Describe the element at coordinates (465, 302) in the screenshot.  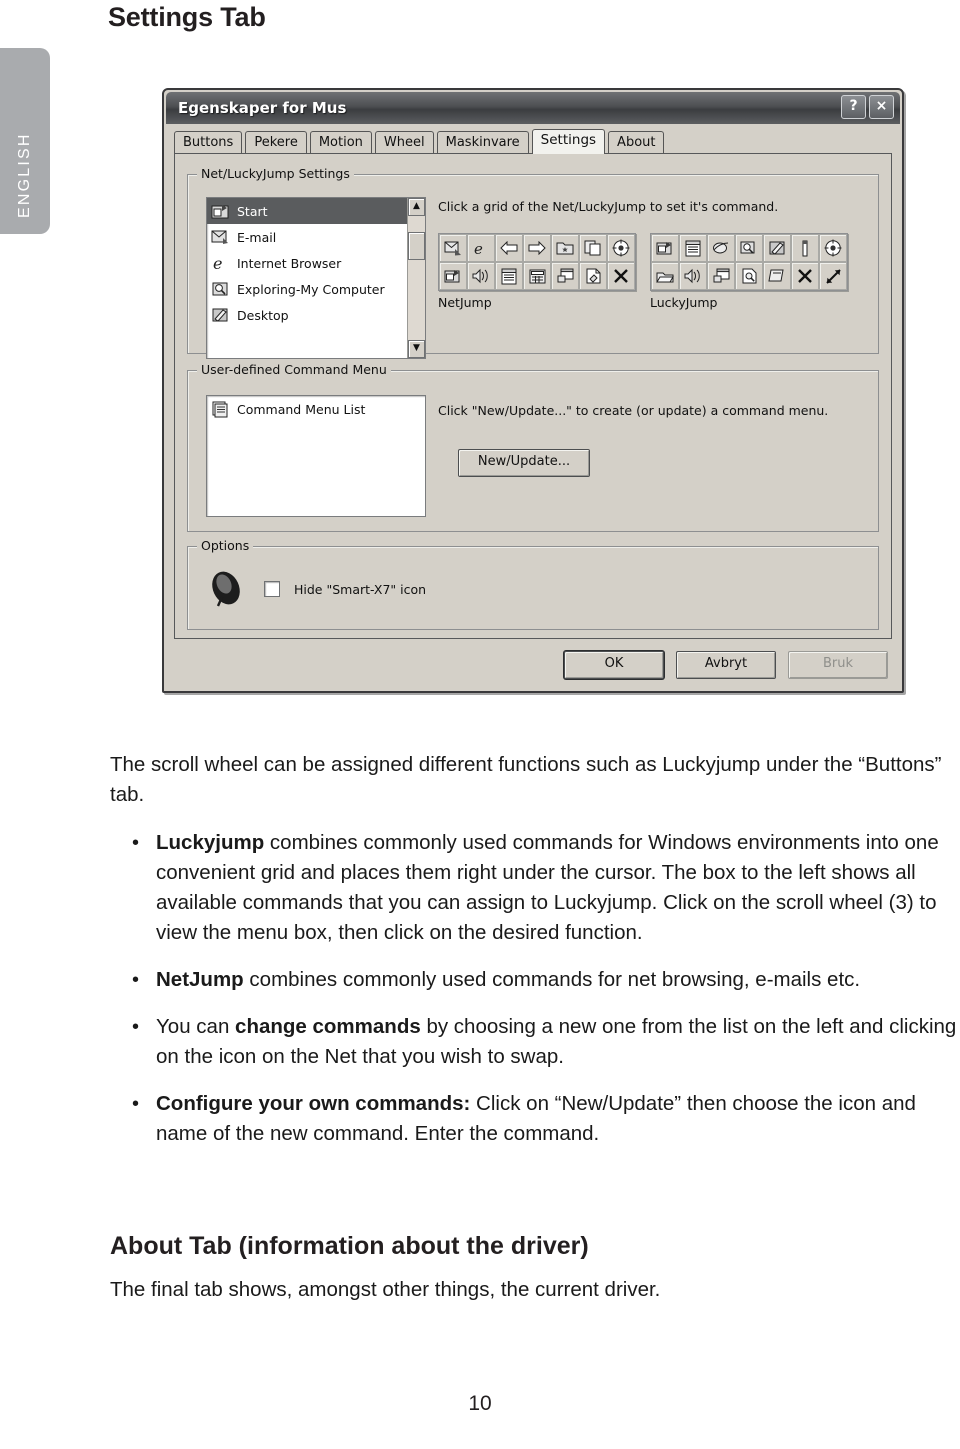
I see `netjump-label: NetJump` at that location.